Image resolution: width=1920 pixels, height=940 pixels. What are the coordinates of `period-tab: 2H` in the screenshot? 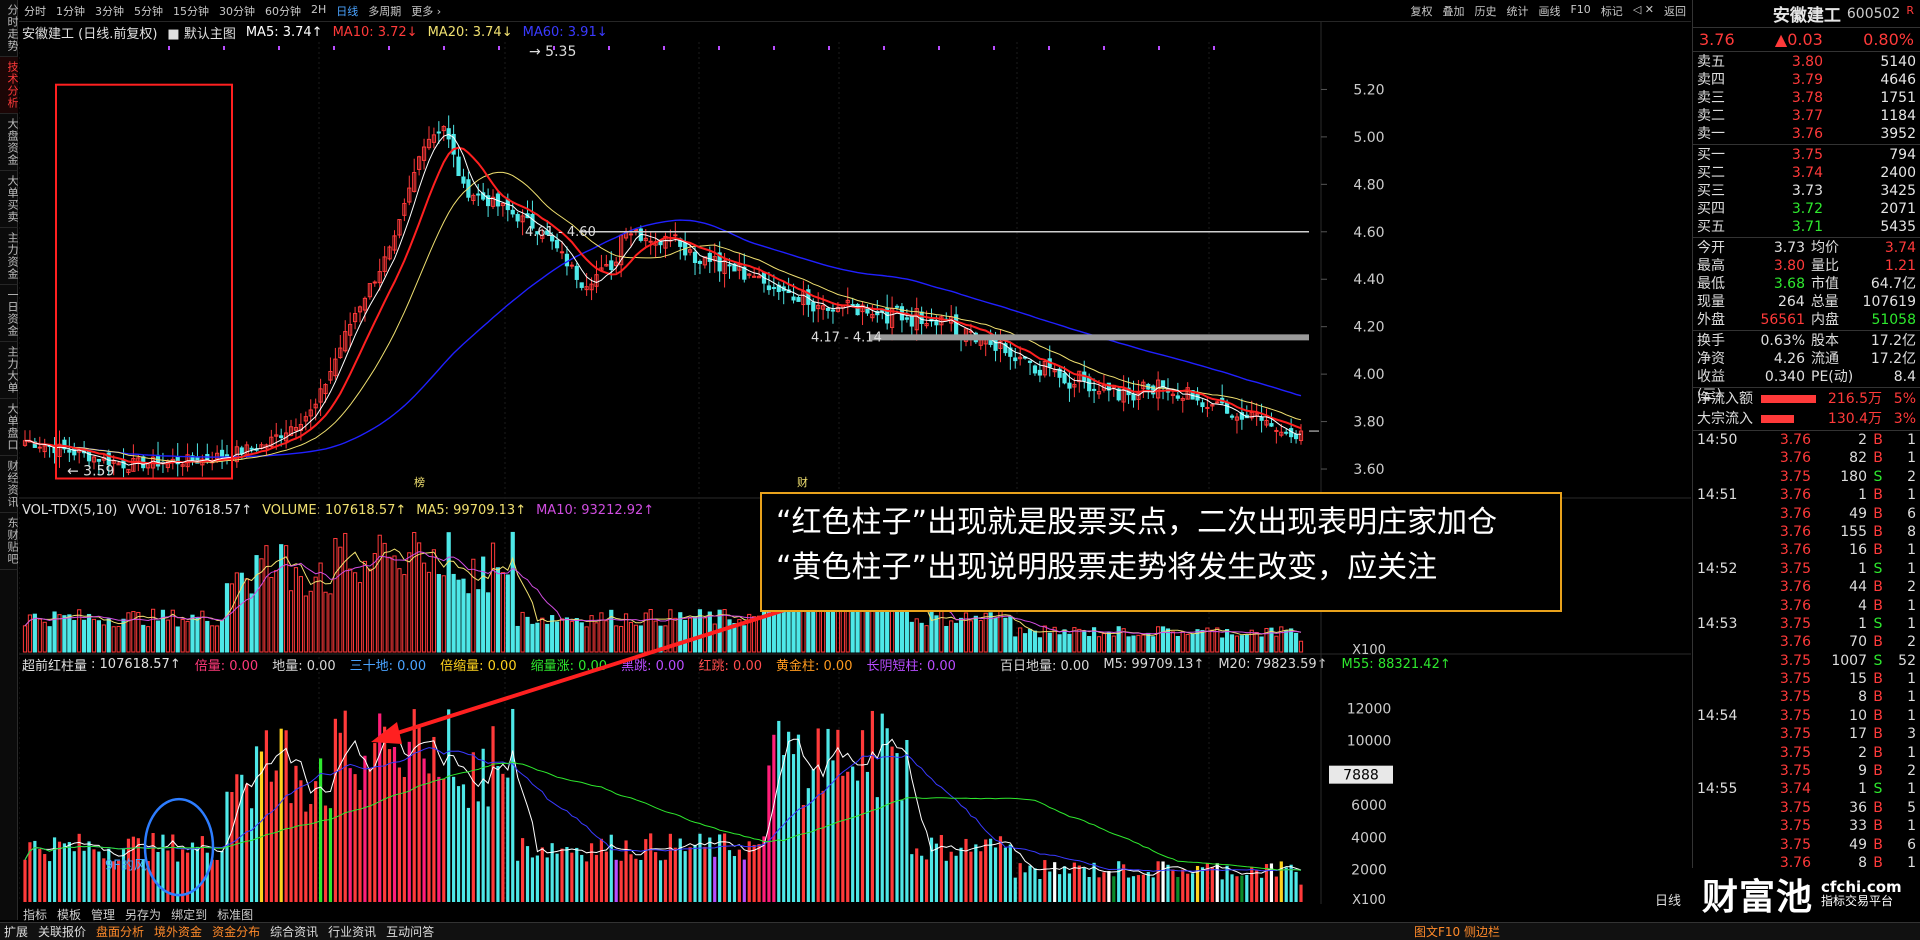 It's located at (318, 11).